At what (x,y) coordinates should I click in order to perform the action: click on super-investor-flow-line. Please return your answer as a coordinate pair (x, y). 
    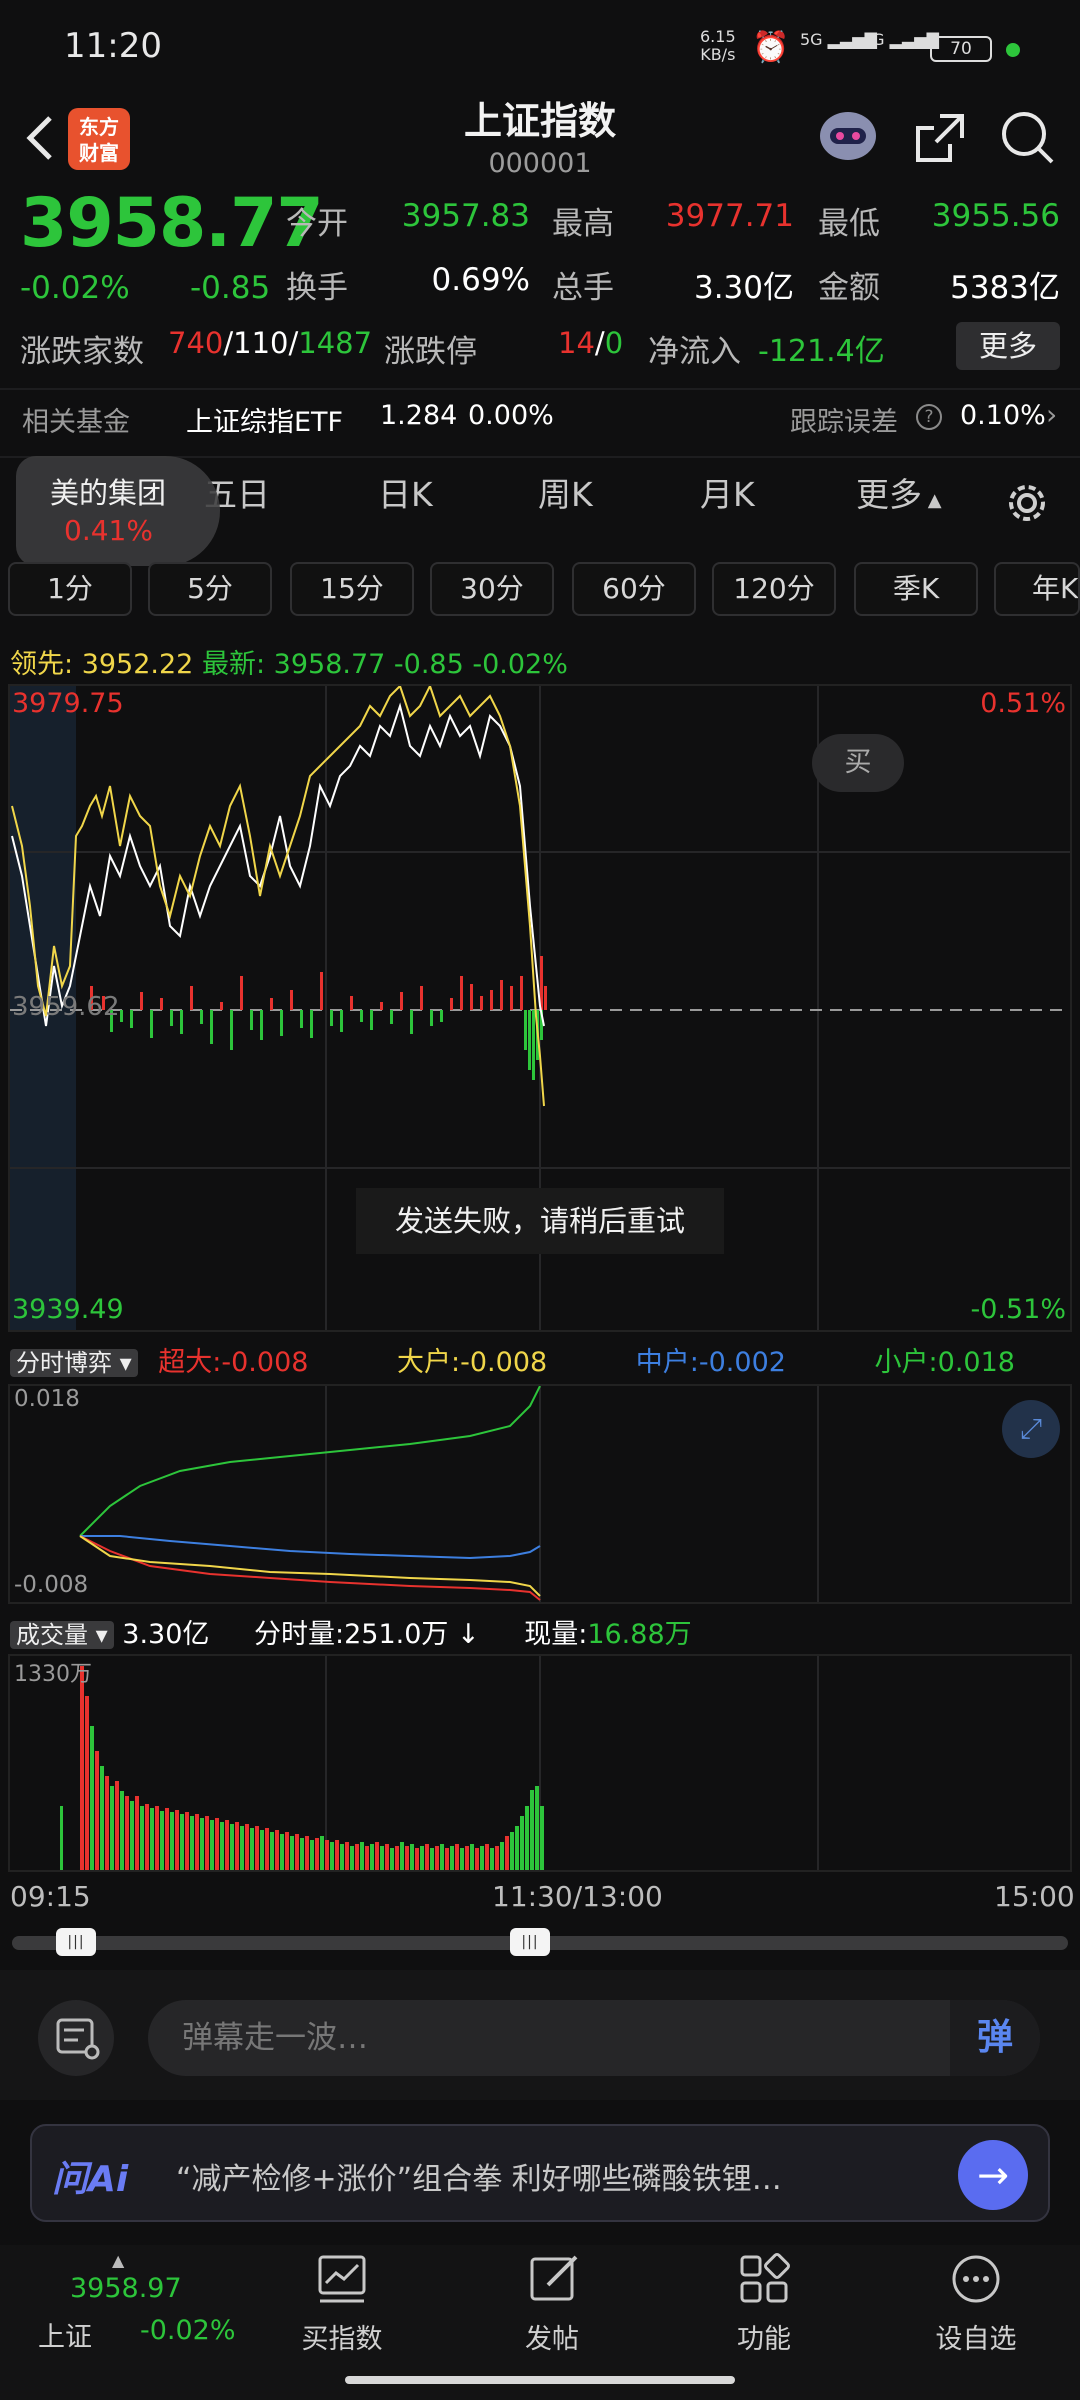
    Looking at the image, I should click on (310, 1568).